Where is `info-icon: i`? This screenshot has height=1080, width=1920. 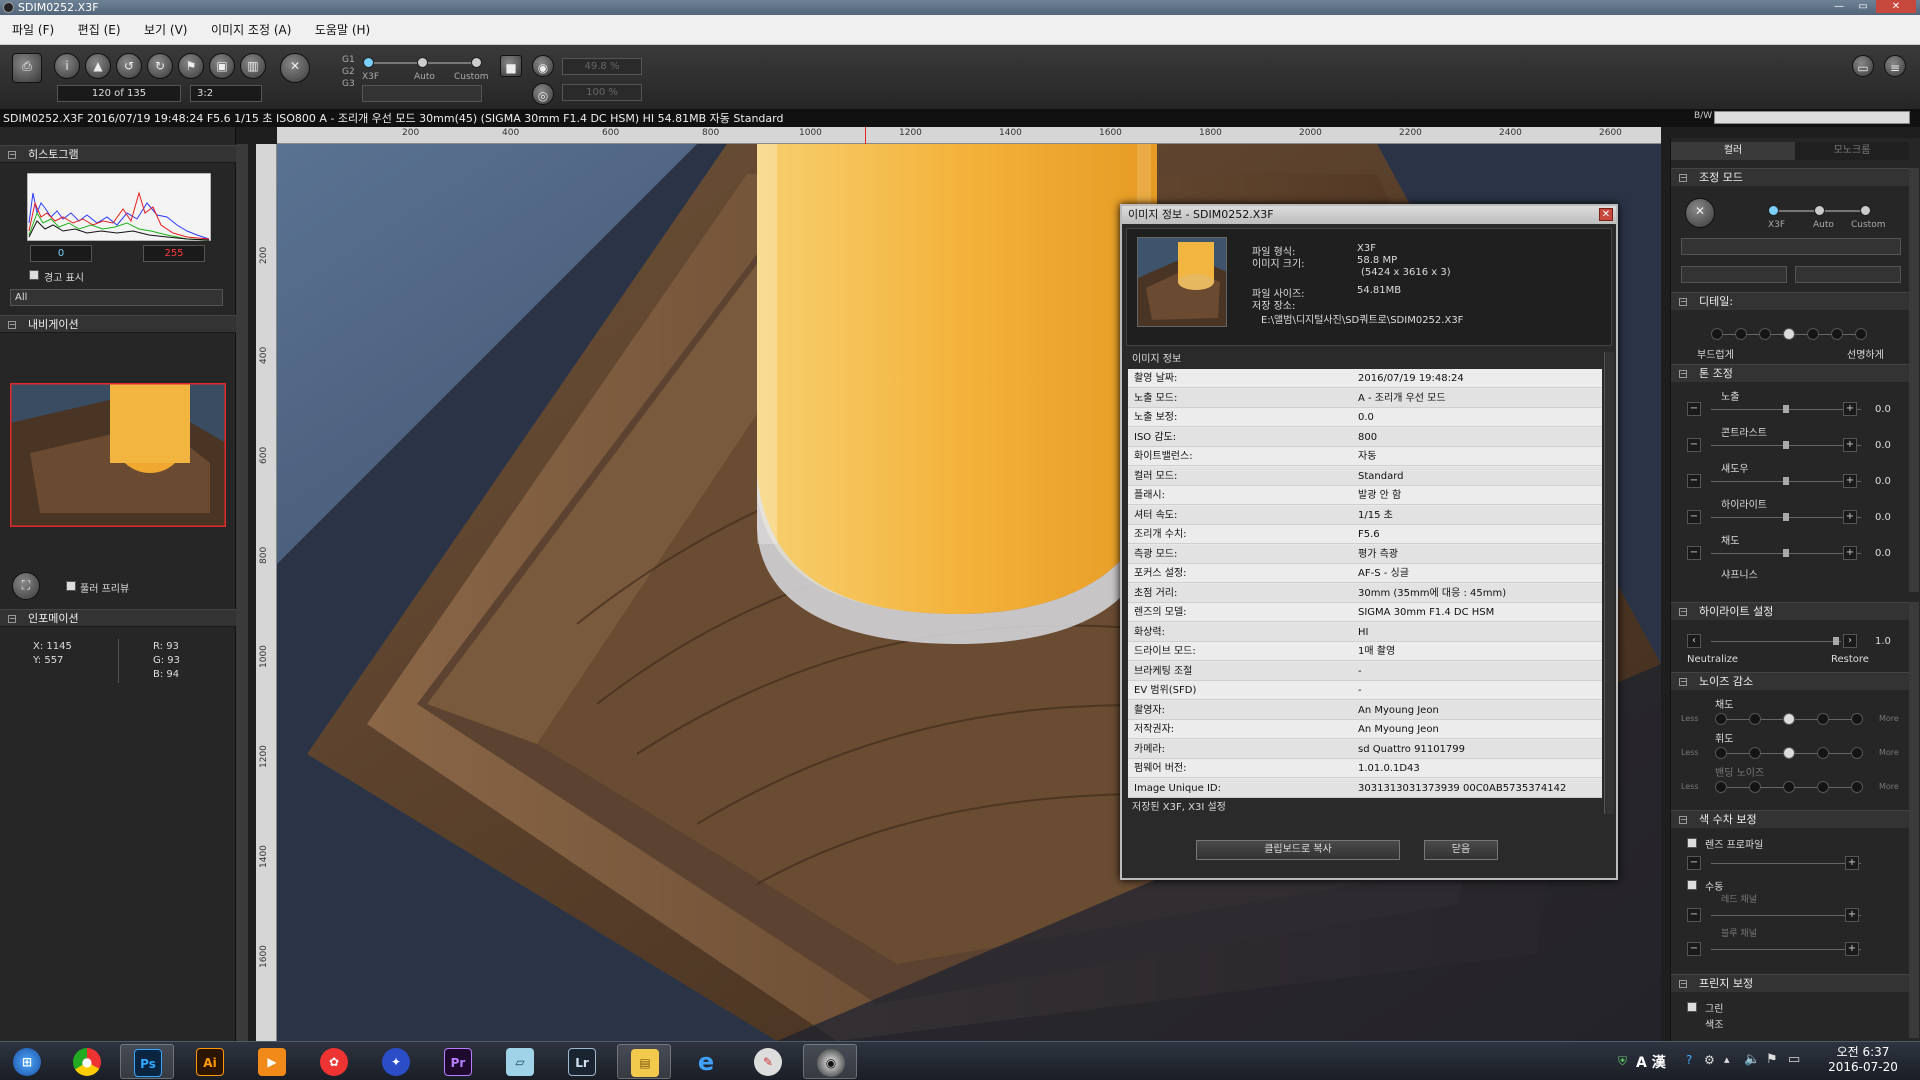
info-icon: i is located at coordinates (67, 66).